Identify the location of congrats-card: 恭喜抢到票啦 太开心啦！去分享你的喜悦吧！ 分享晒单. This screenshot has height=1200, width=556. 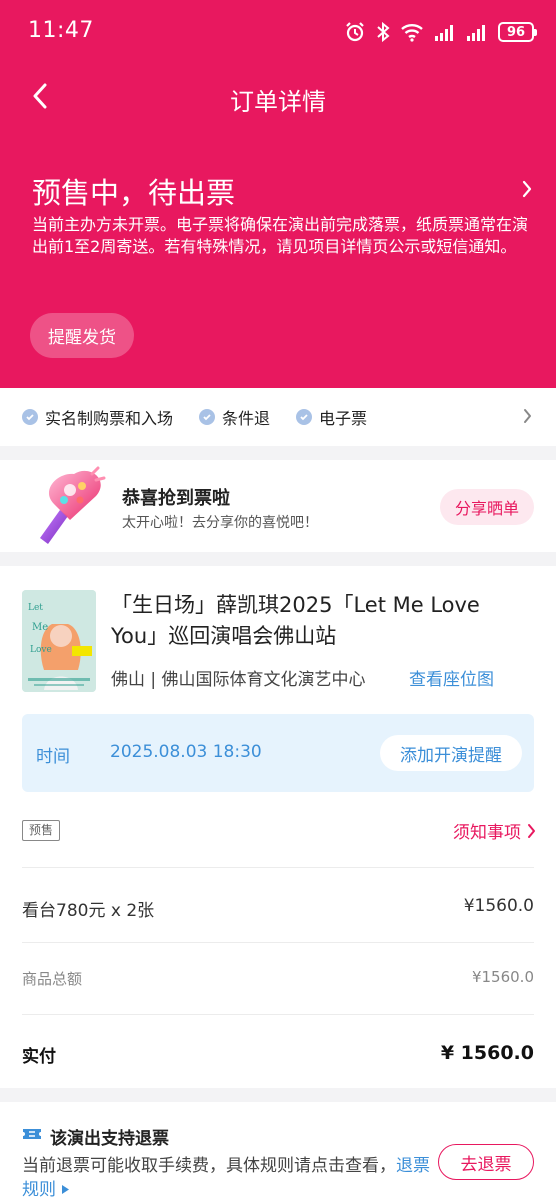
(278, 506).